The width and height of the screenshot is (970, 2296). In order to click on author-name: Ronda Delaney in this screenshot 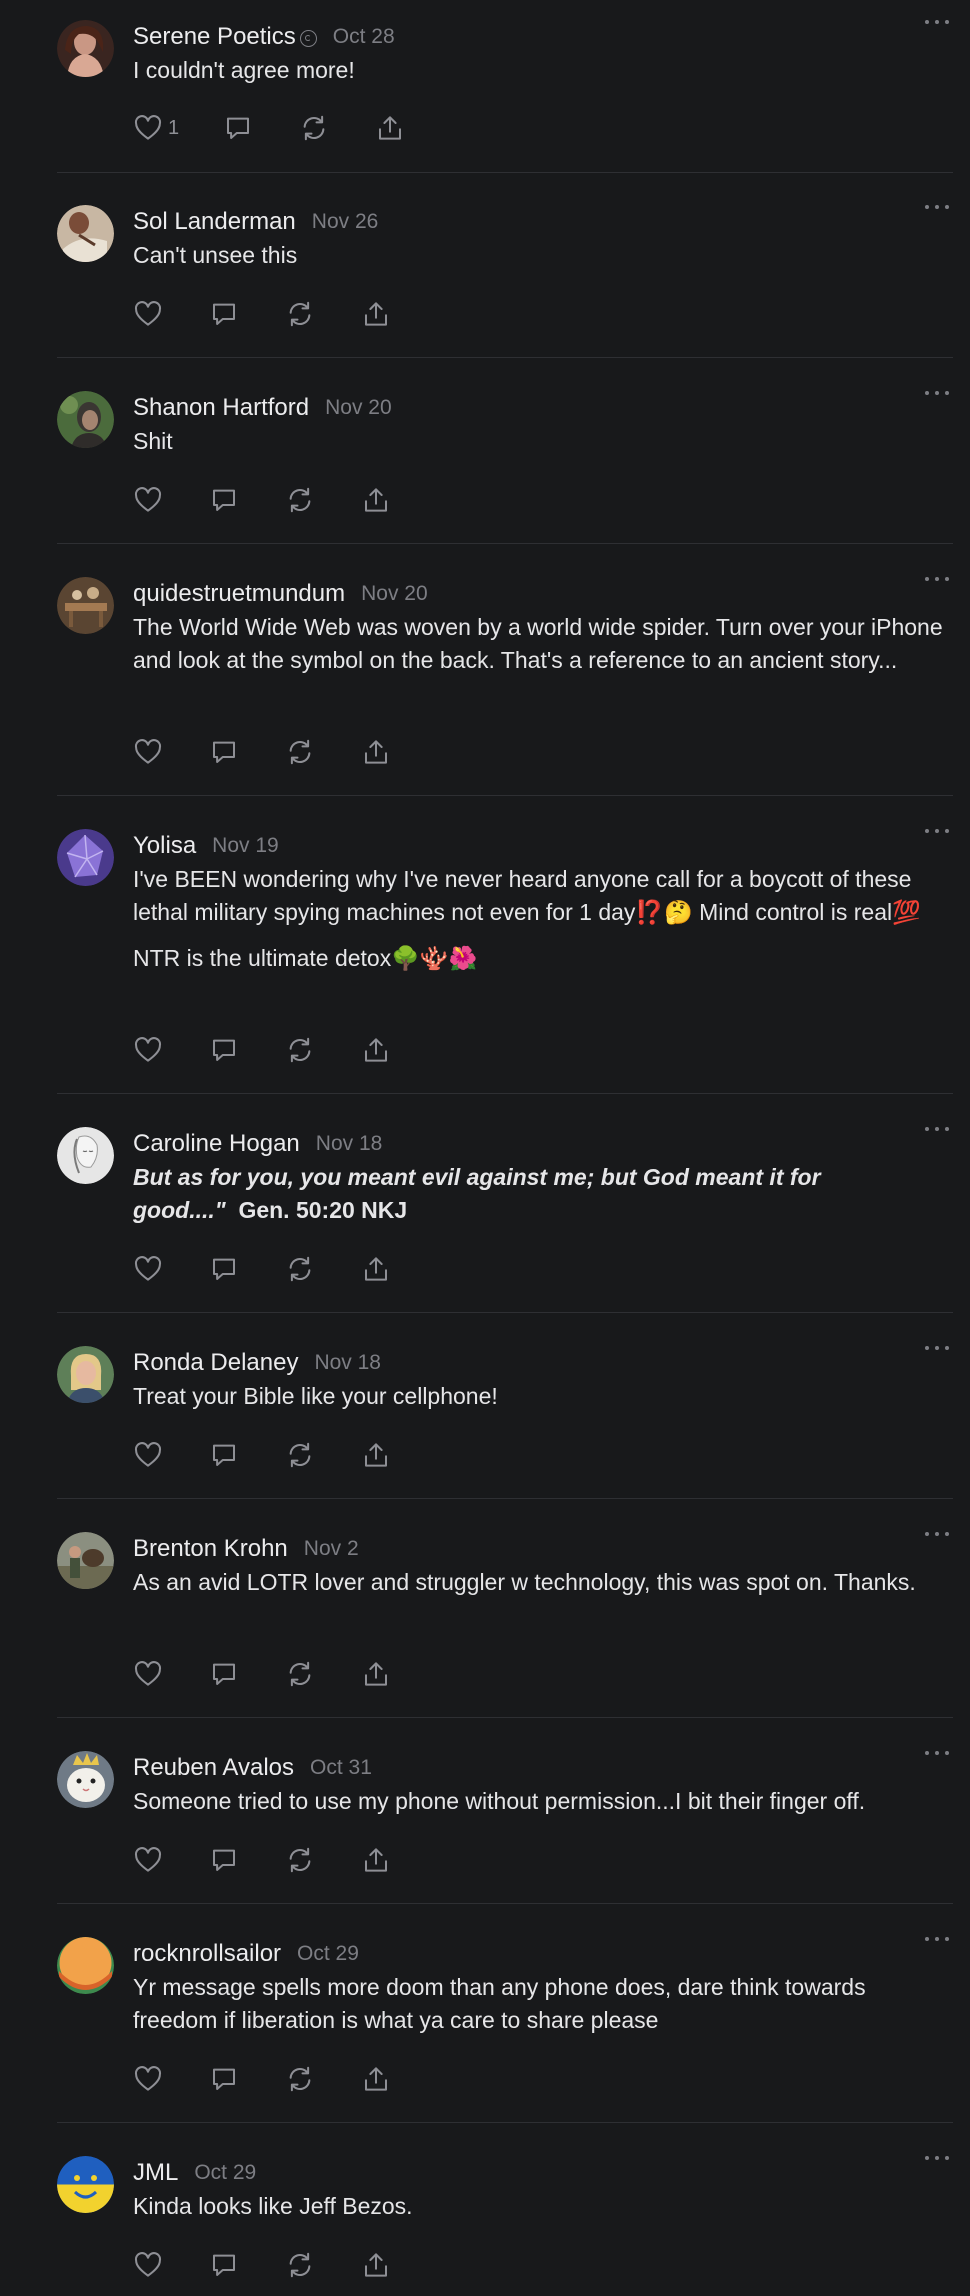, I will do `click(215, 1363)`.